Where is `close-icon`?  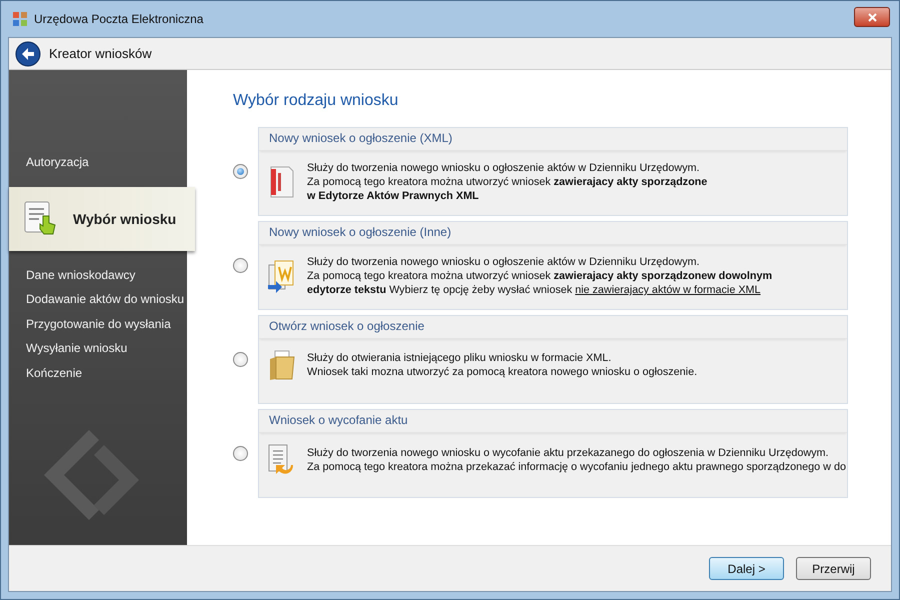 close-icon is located at coordinates (872, 17).